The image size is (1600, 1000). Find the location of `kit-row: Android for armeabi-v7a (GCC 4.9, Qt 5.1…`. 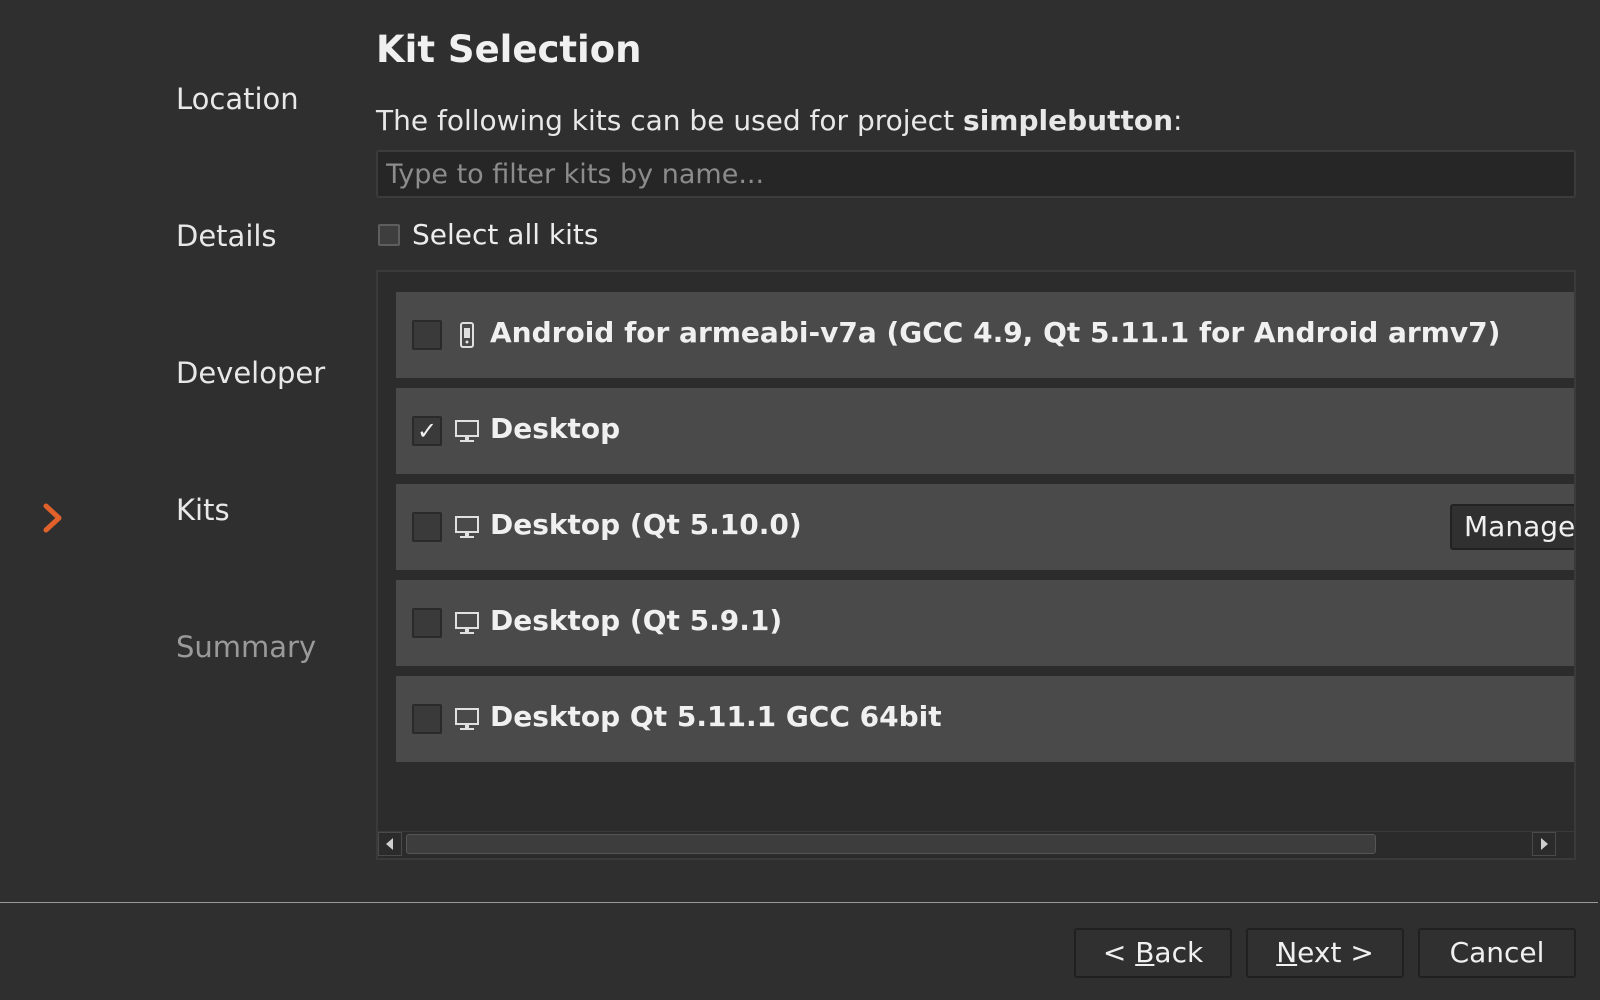

kit-row: Android for armeabi-v7a (GCC 4.9, Qt 5.1… is located at coordinates (985, 335).